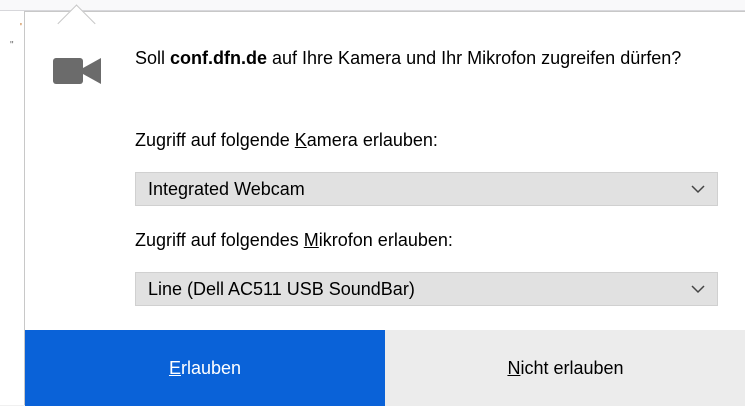 The width and height of the screenshot is (745, 406). Describe the element at coordinates (215, 140) in the screenshot. I see `camera-label-text: Zugriff auf folgende` at that location.